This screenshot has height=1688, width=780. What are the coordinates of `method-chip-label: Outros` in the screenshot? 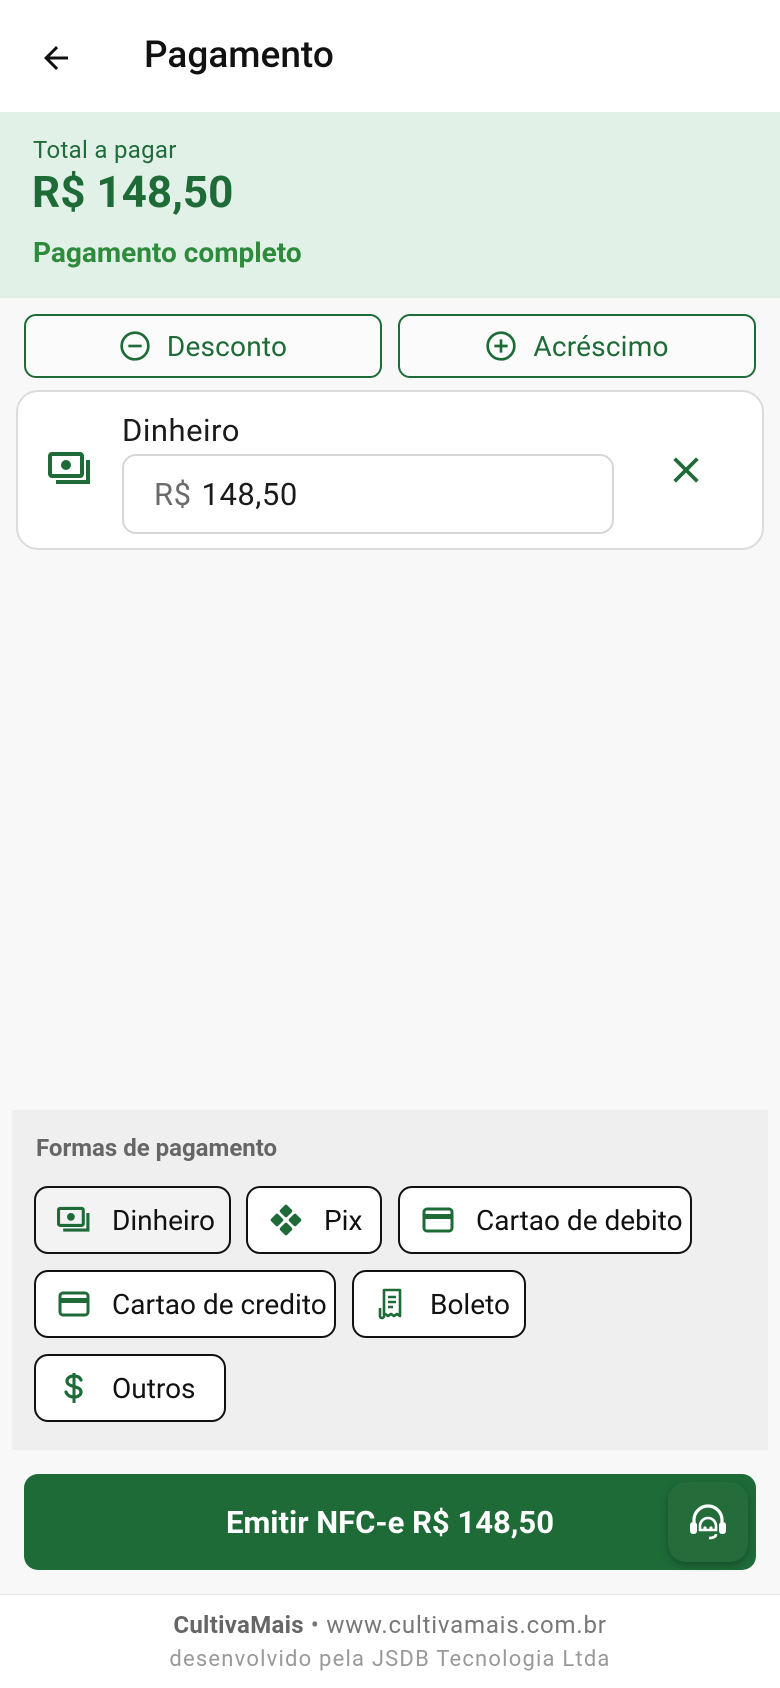 It's located at (154, 1388).